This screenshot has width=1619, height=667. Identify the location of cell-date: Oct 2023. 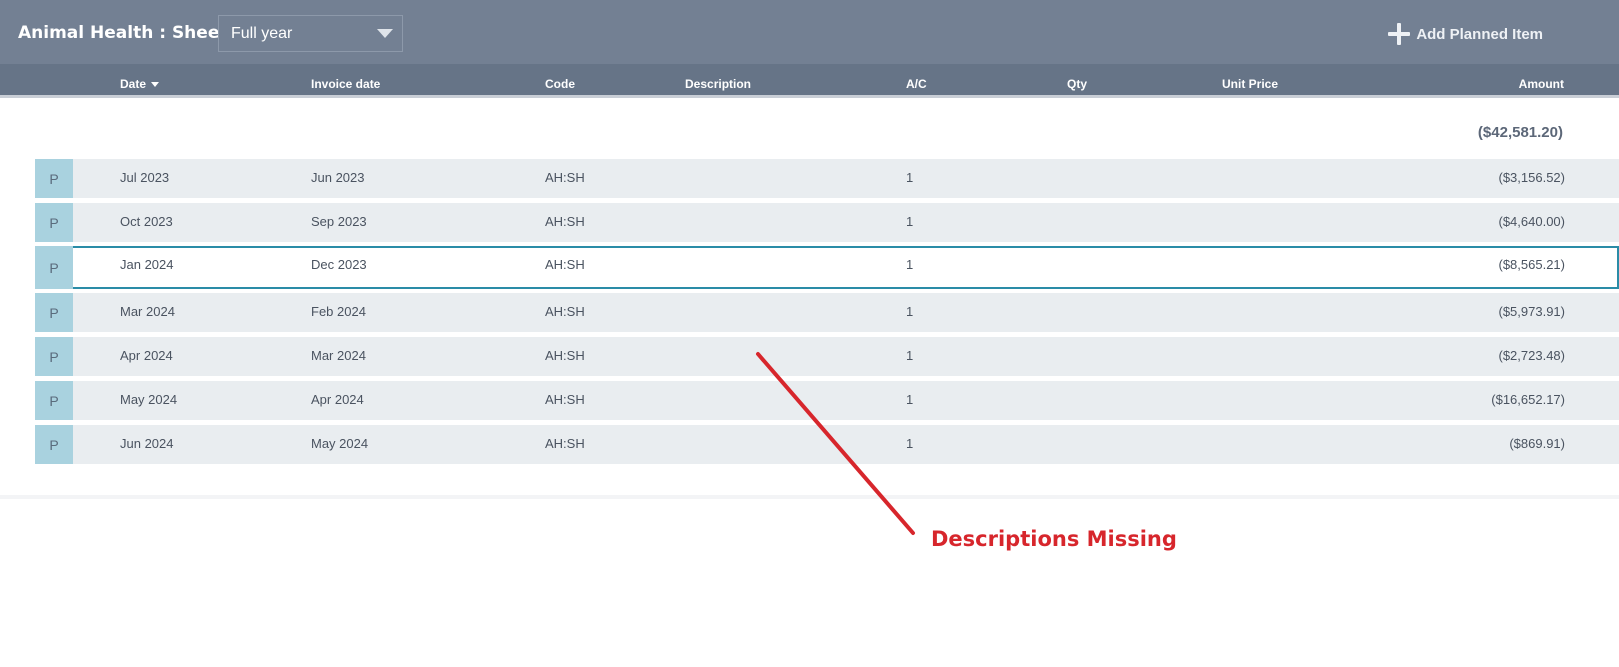
(146, 221).